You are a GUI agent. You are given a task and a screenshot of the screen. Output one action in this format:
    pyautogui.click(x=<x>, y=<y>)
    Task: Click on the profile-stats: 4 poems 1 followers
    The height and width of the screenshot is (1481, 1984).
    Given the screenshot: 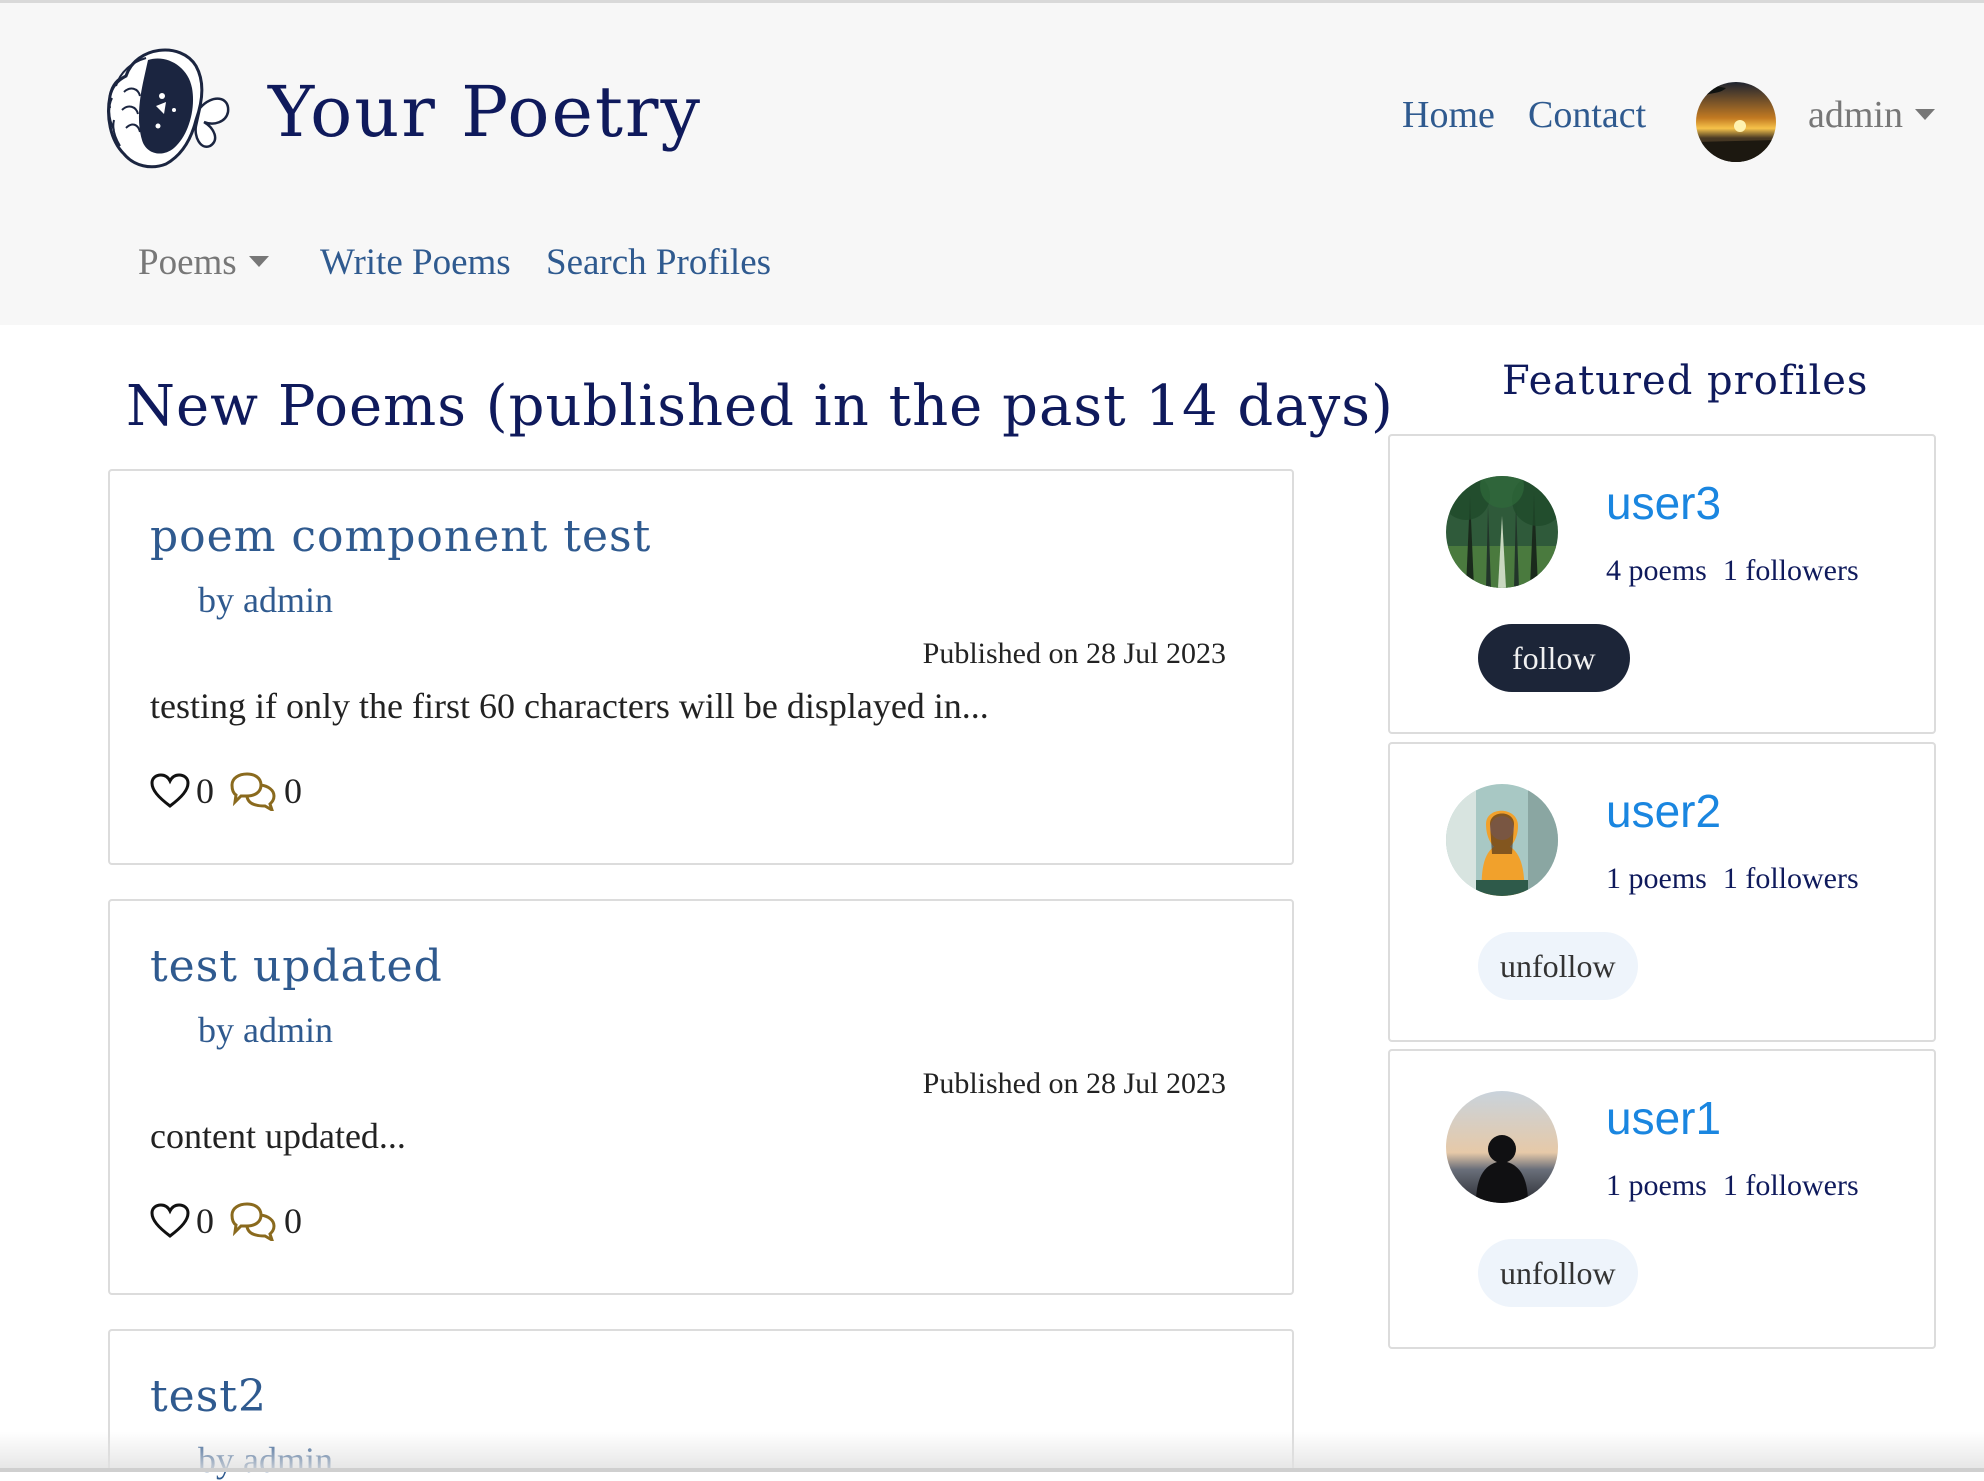 What is the action you would take?
    pyautogui.click(x=1732, y=571)
    